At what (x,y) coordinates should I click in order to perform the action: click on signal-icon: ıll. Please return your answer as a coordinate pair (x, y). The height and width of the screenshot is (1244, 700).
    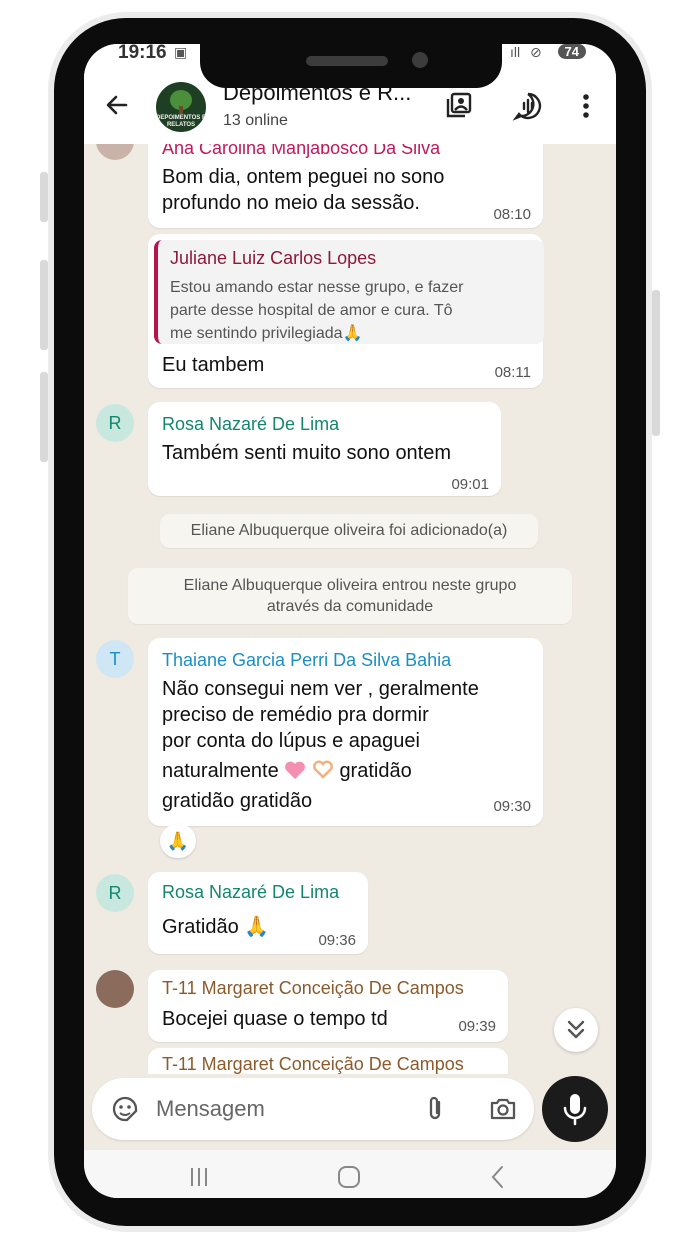
    Looking at the image, I should click on (515, 52).